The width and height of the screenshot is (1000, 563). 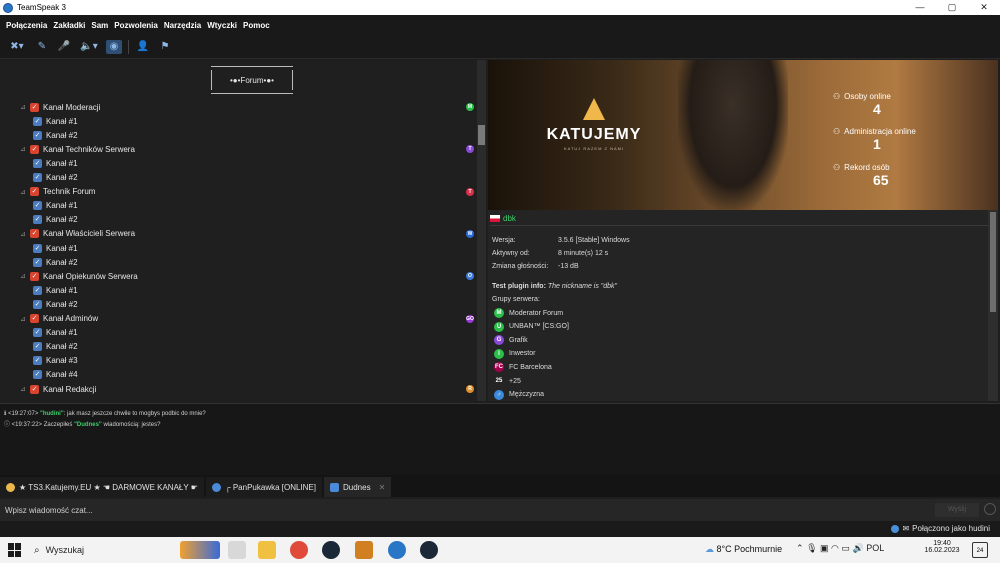 I want to click on close-button: ✕, so click(x=984, y=7).